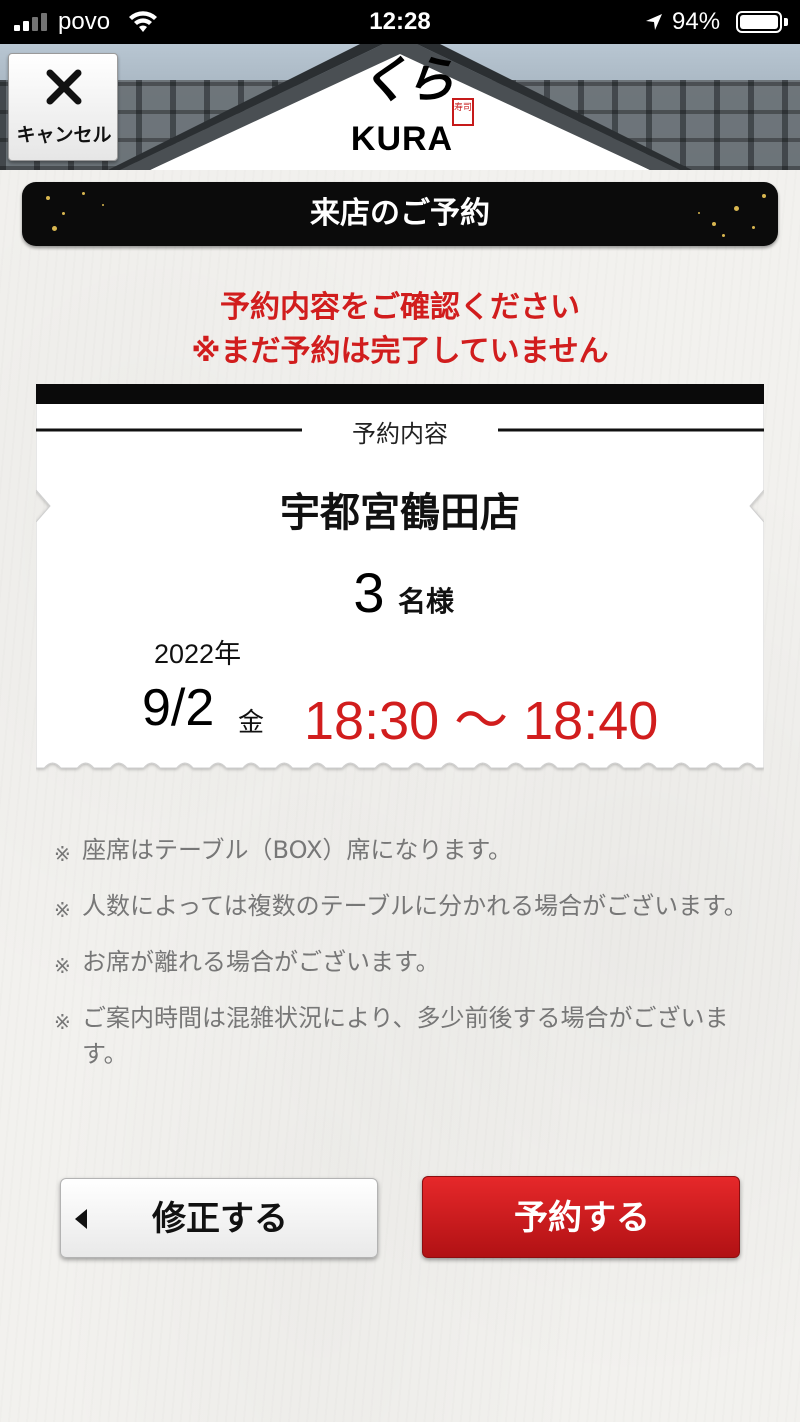 The height and width of the screenshot is (1422, 800). Describe the element at coordinates (786, 22) in the screenshot. I see `battery-tip` at that location.